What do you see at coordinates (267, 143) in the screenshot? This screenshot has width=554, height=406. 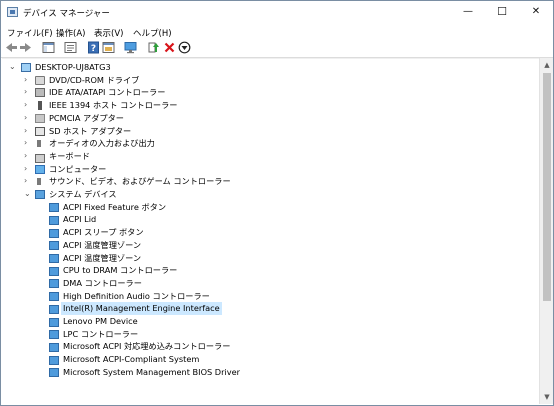 I see `tree-category: › オーディオの入力および出力` at bounding box center [267, 143].